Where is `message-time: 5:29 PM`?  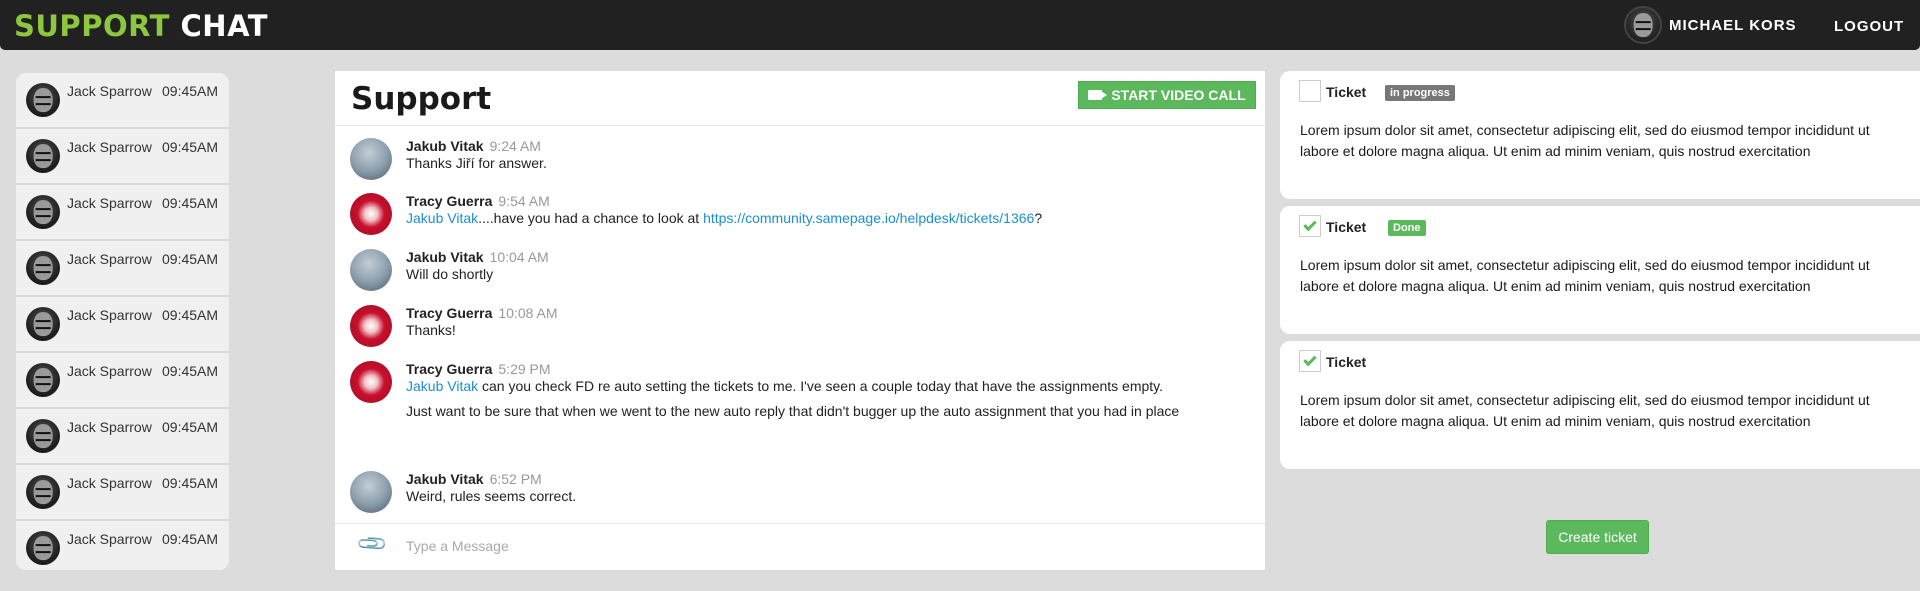
message-time: 5:29 PM is located at coordinates (524, 369).